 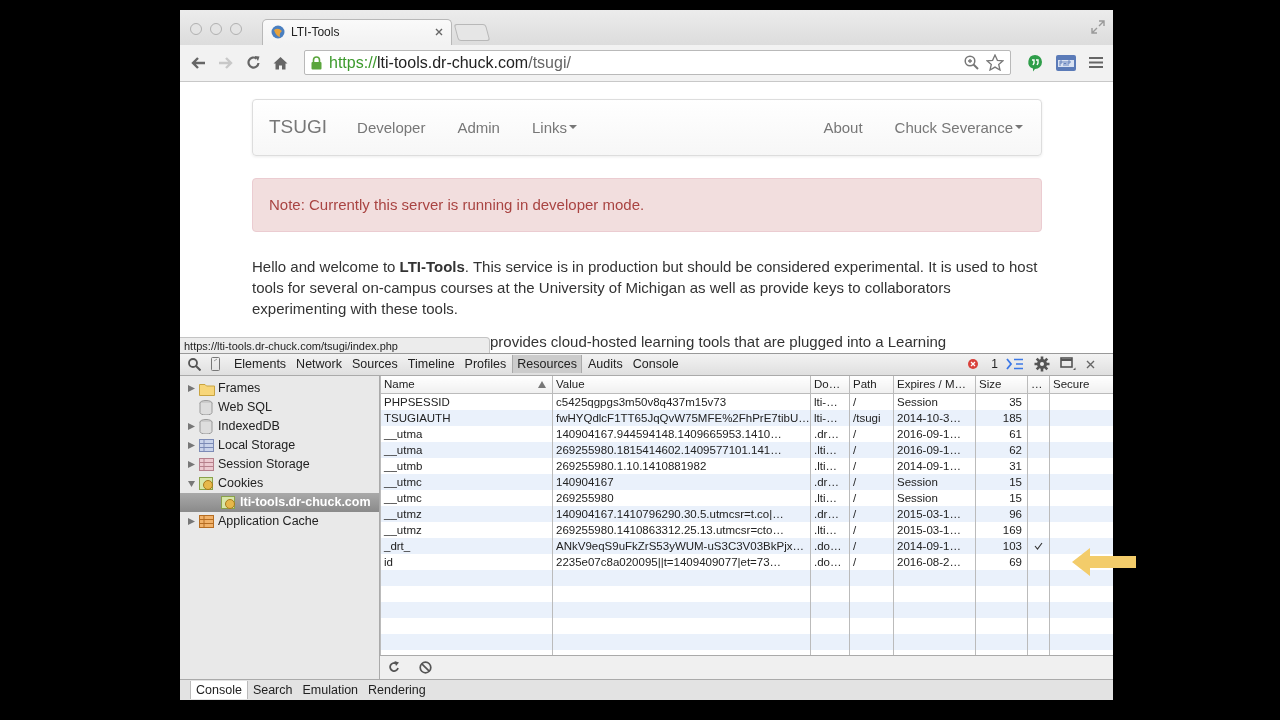 I want to click on refresh-icon, so click(x=394, y=667).